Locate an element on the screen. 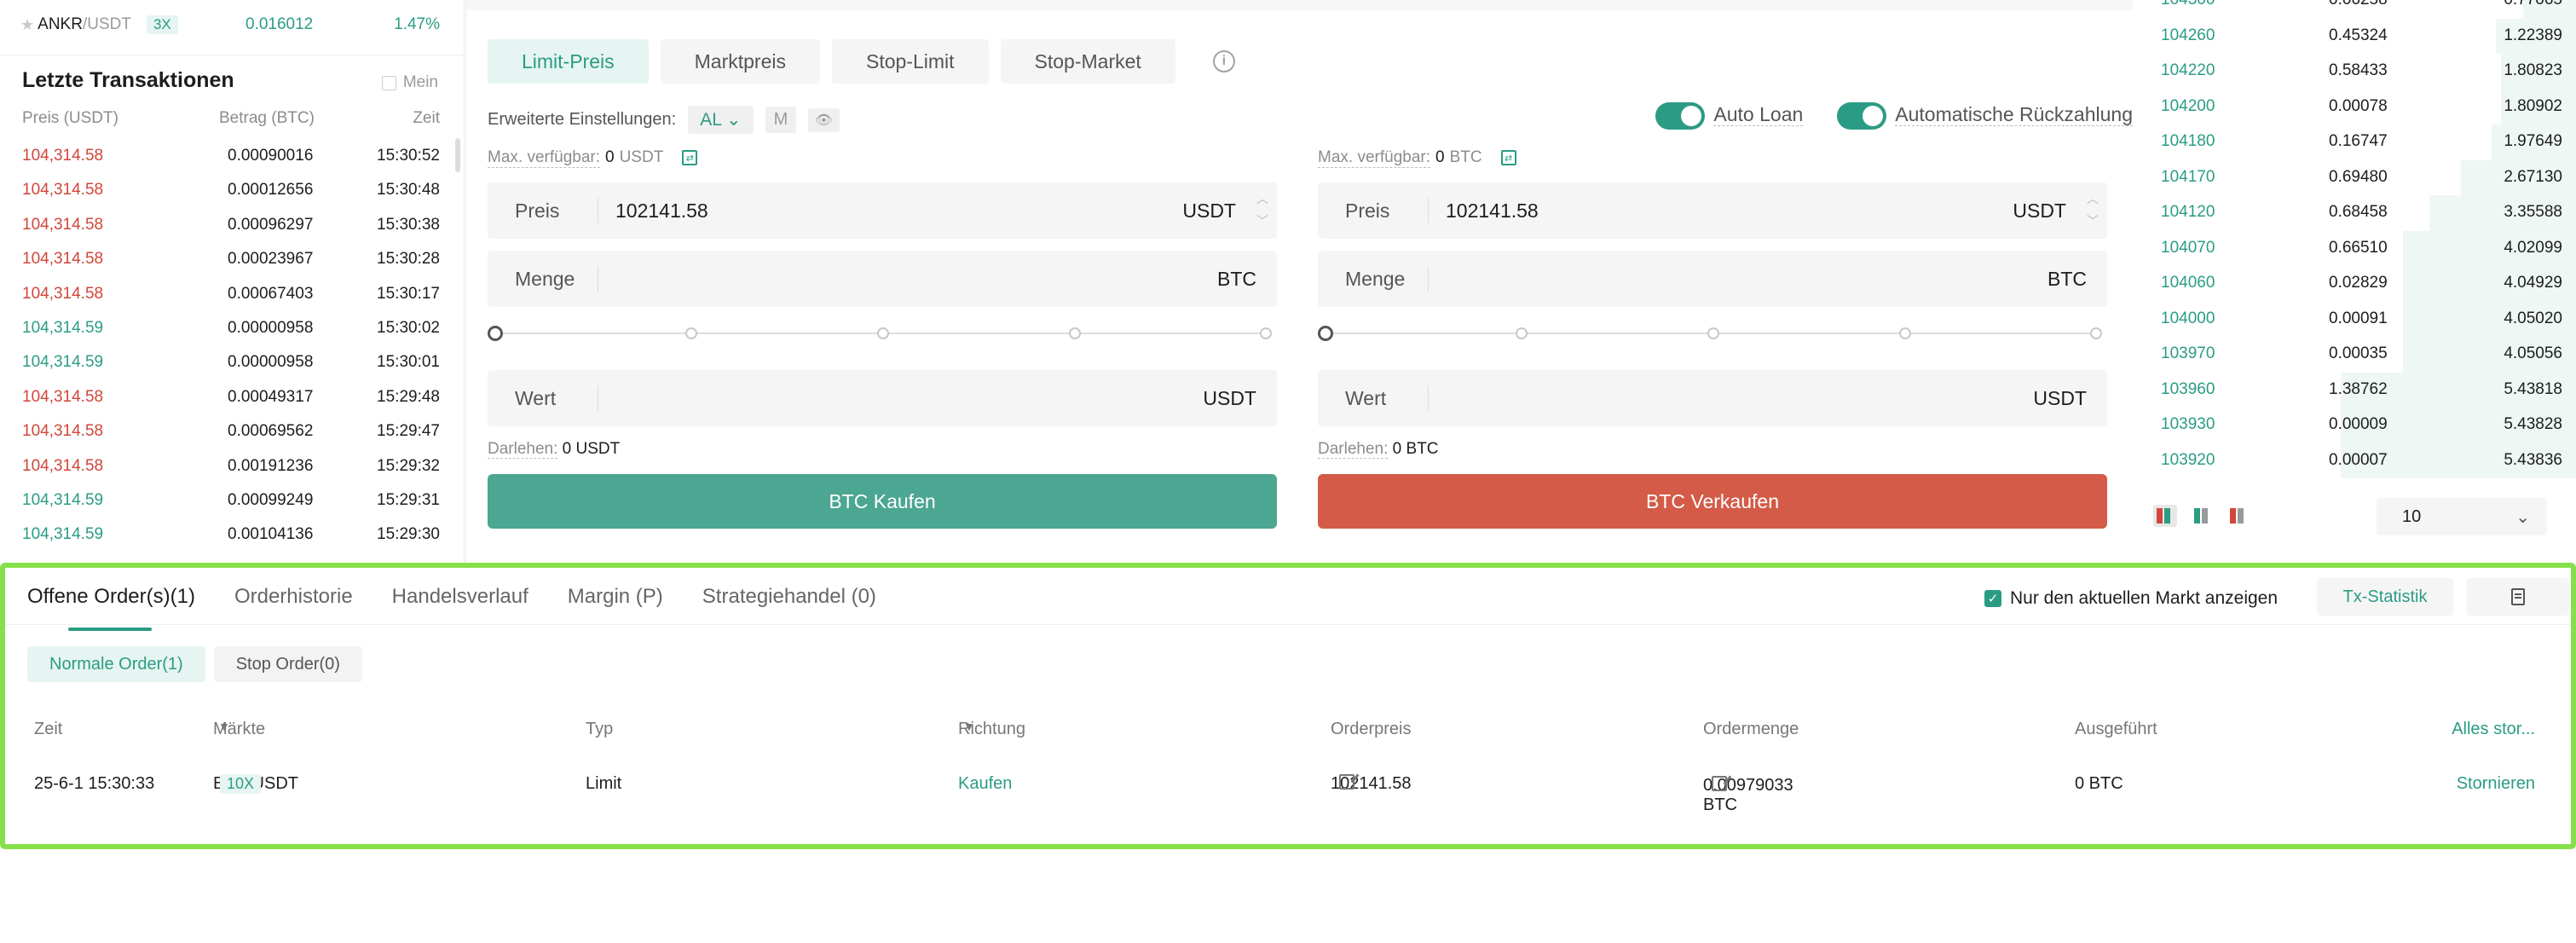 The image size is (2576, 943). sell-amount-slider is located at coordinates (1712, 332).